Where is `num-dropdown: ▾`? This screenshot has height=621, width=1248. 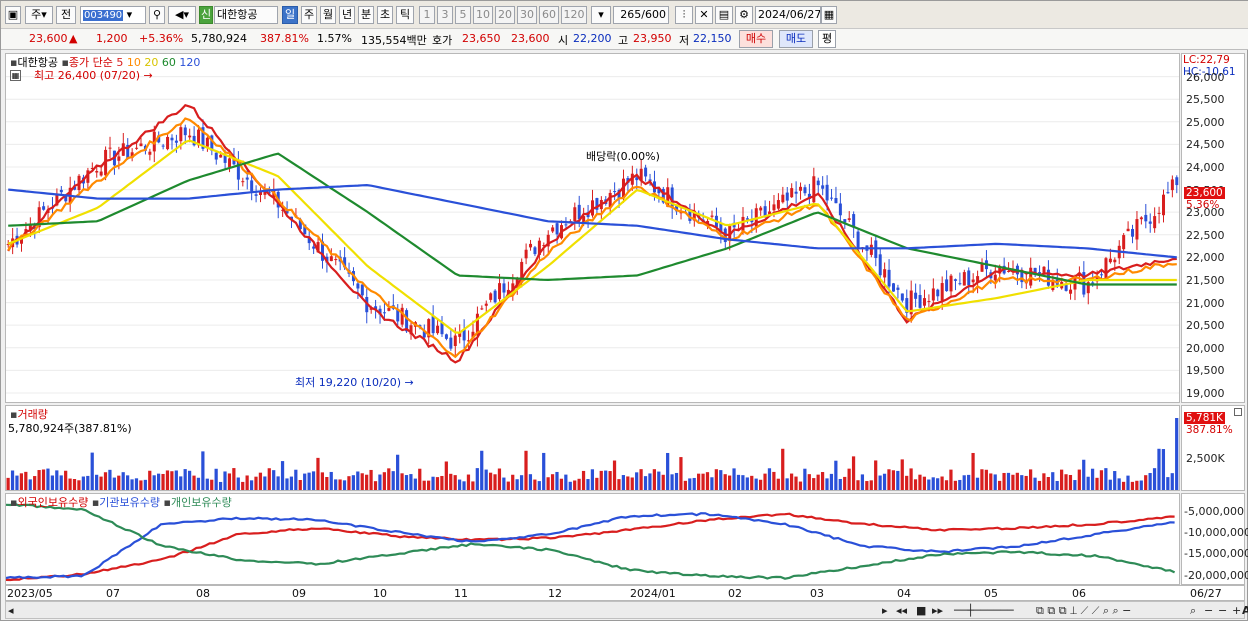
num-dropdown: ▾ is located at coordinates (601, 15).